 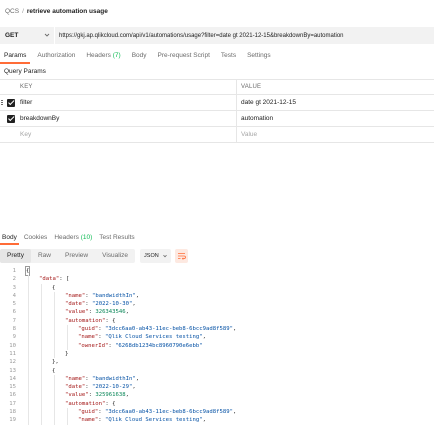 What do you see at coordinates (140, 345) in the screenshot?
I see `code-text: "ownerId": "6268db1234bc8960790e6ebb"` at bounding box center [140, 345].